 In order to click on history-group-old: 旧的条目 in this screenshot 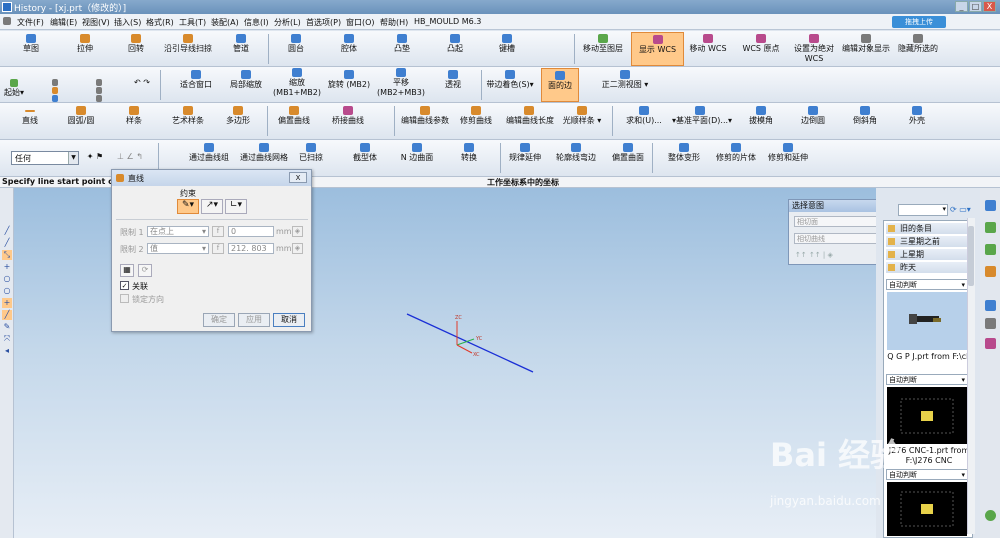, I will do `click(929, 228)`.